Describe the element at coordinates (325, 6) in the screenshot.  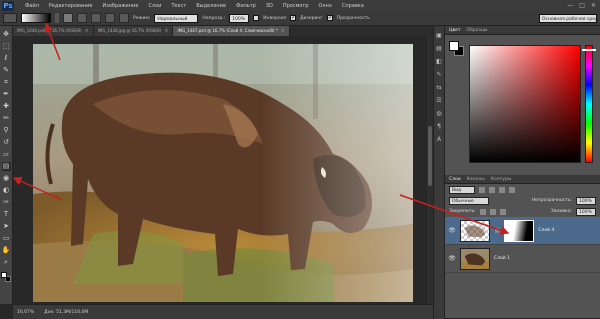
I see `menu-window: Окно` at that location.